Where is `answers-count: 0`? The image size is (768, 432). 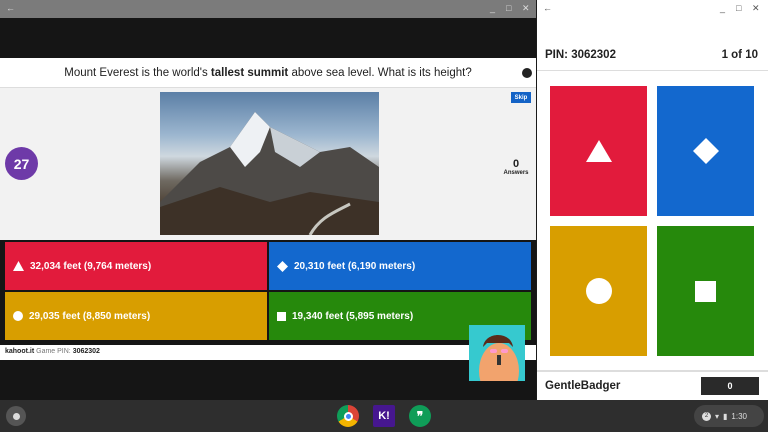 answers-count: 0 is located at coordinates (516, 164).